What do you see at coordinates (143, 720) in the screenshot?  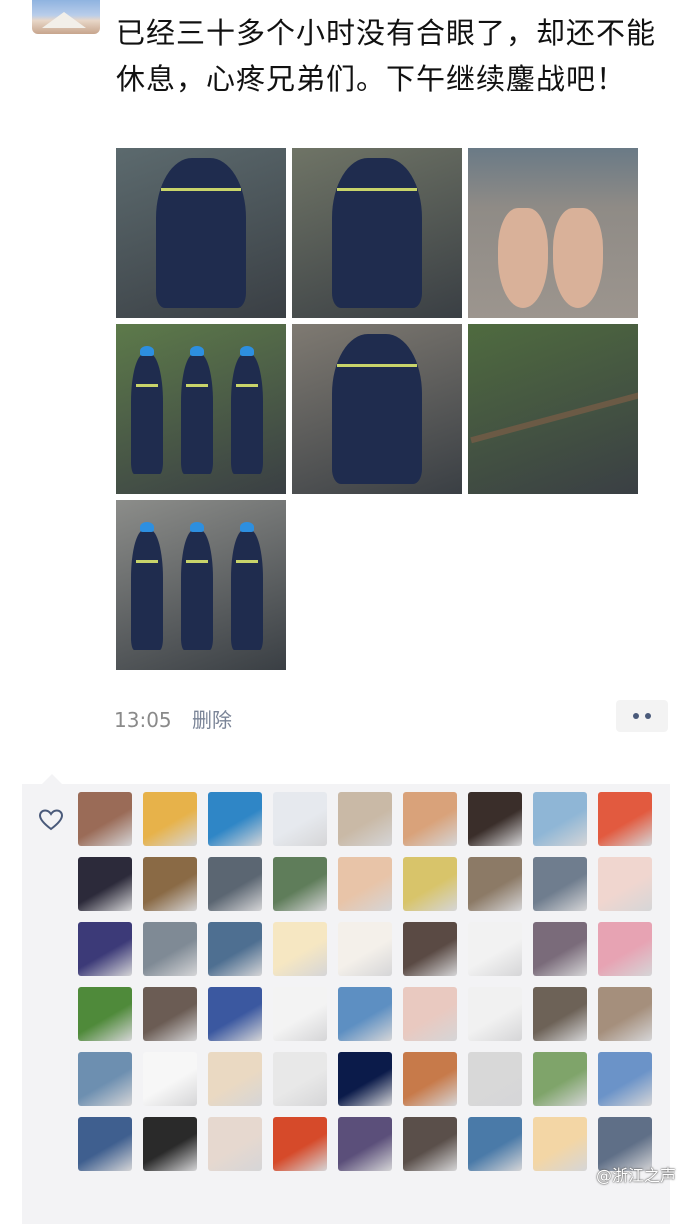 I see `post-time: 13:05` at bounding box center [143, 720].